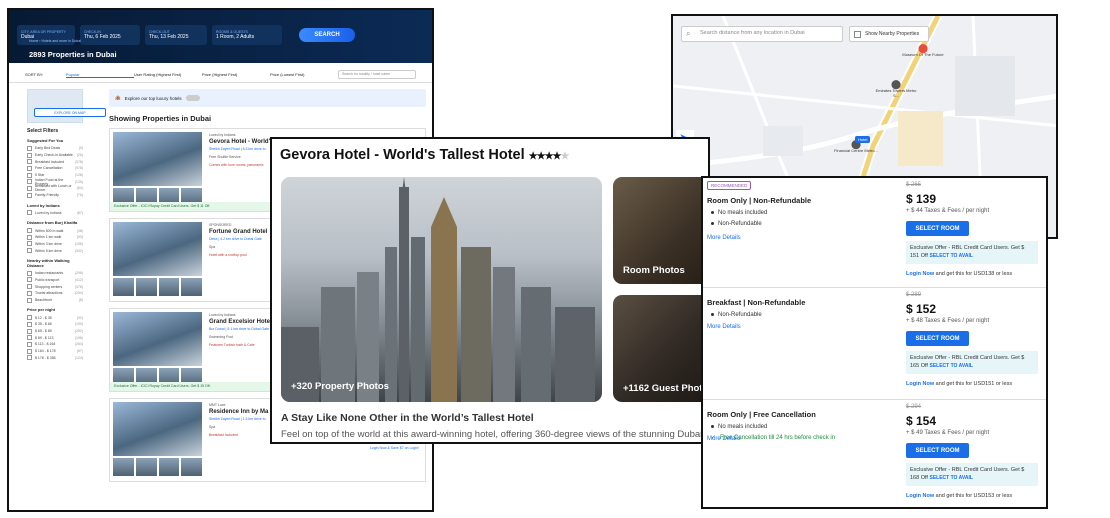 This screenshot has height=518, width=1110. What do you see at coordinates (660, 348) in the screenshot?
I see `guest-photos-tile: +1162 Guest Photos` at bounding box center [660, 348].